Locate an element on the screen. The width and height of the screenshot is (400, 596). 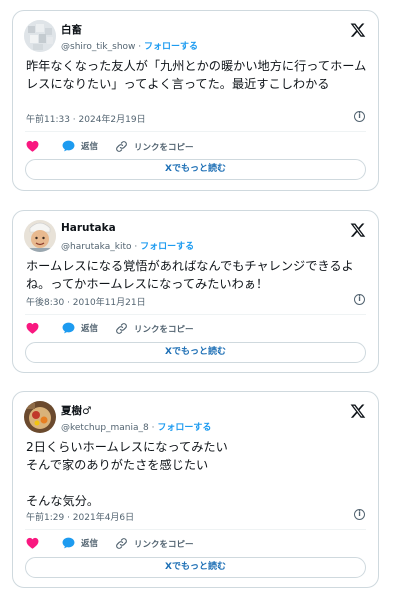
author-handle: @harutaka_kito is located at coordinates (96, 247).